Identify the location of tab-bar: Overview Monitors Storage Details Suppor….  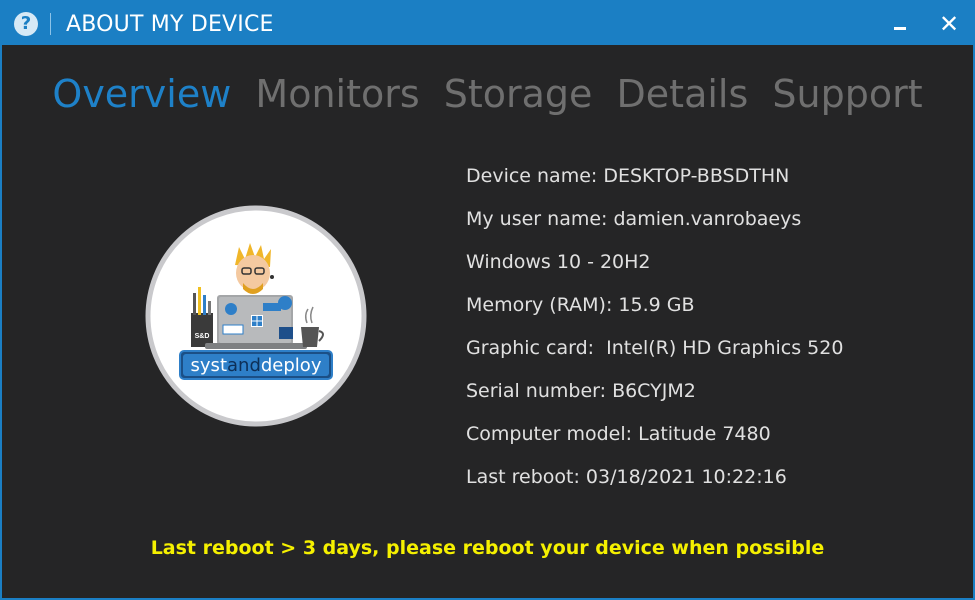
(487, 94).